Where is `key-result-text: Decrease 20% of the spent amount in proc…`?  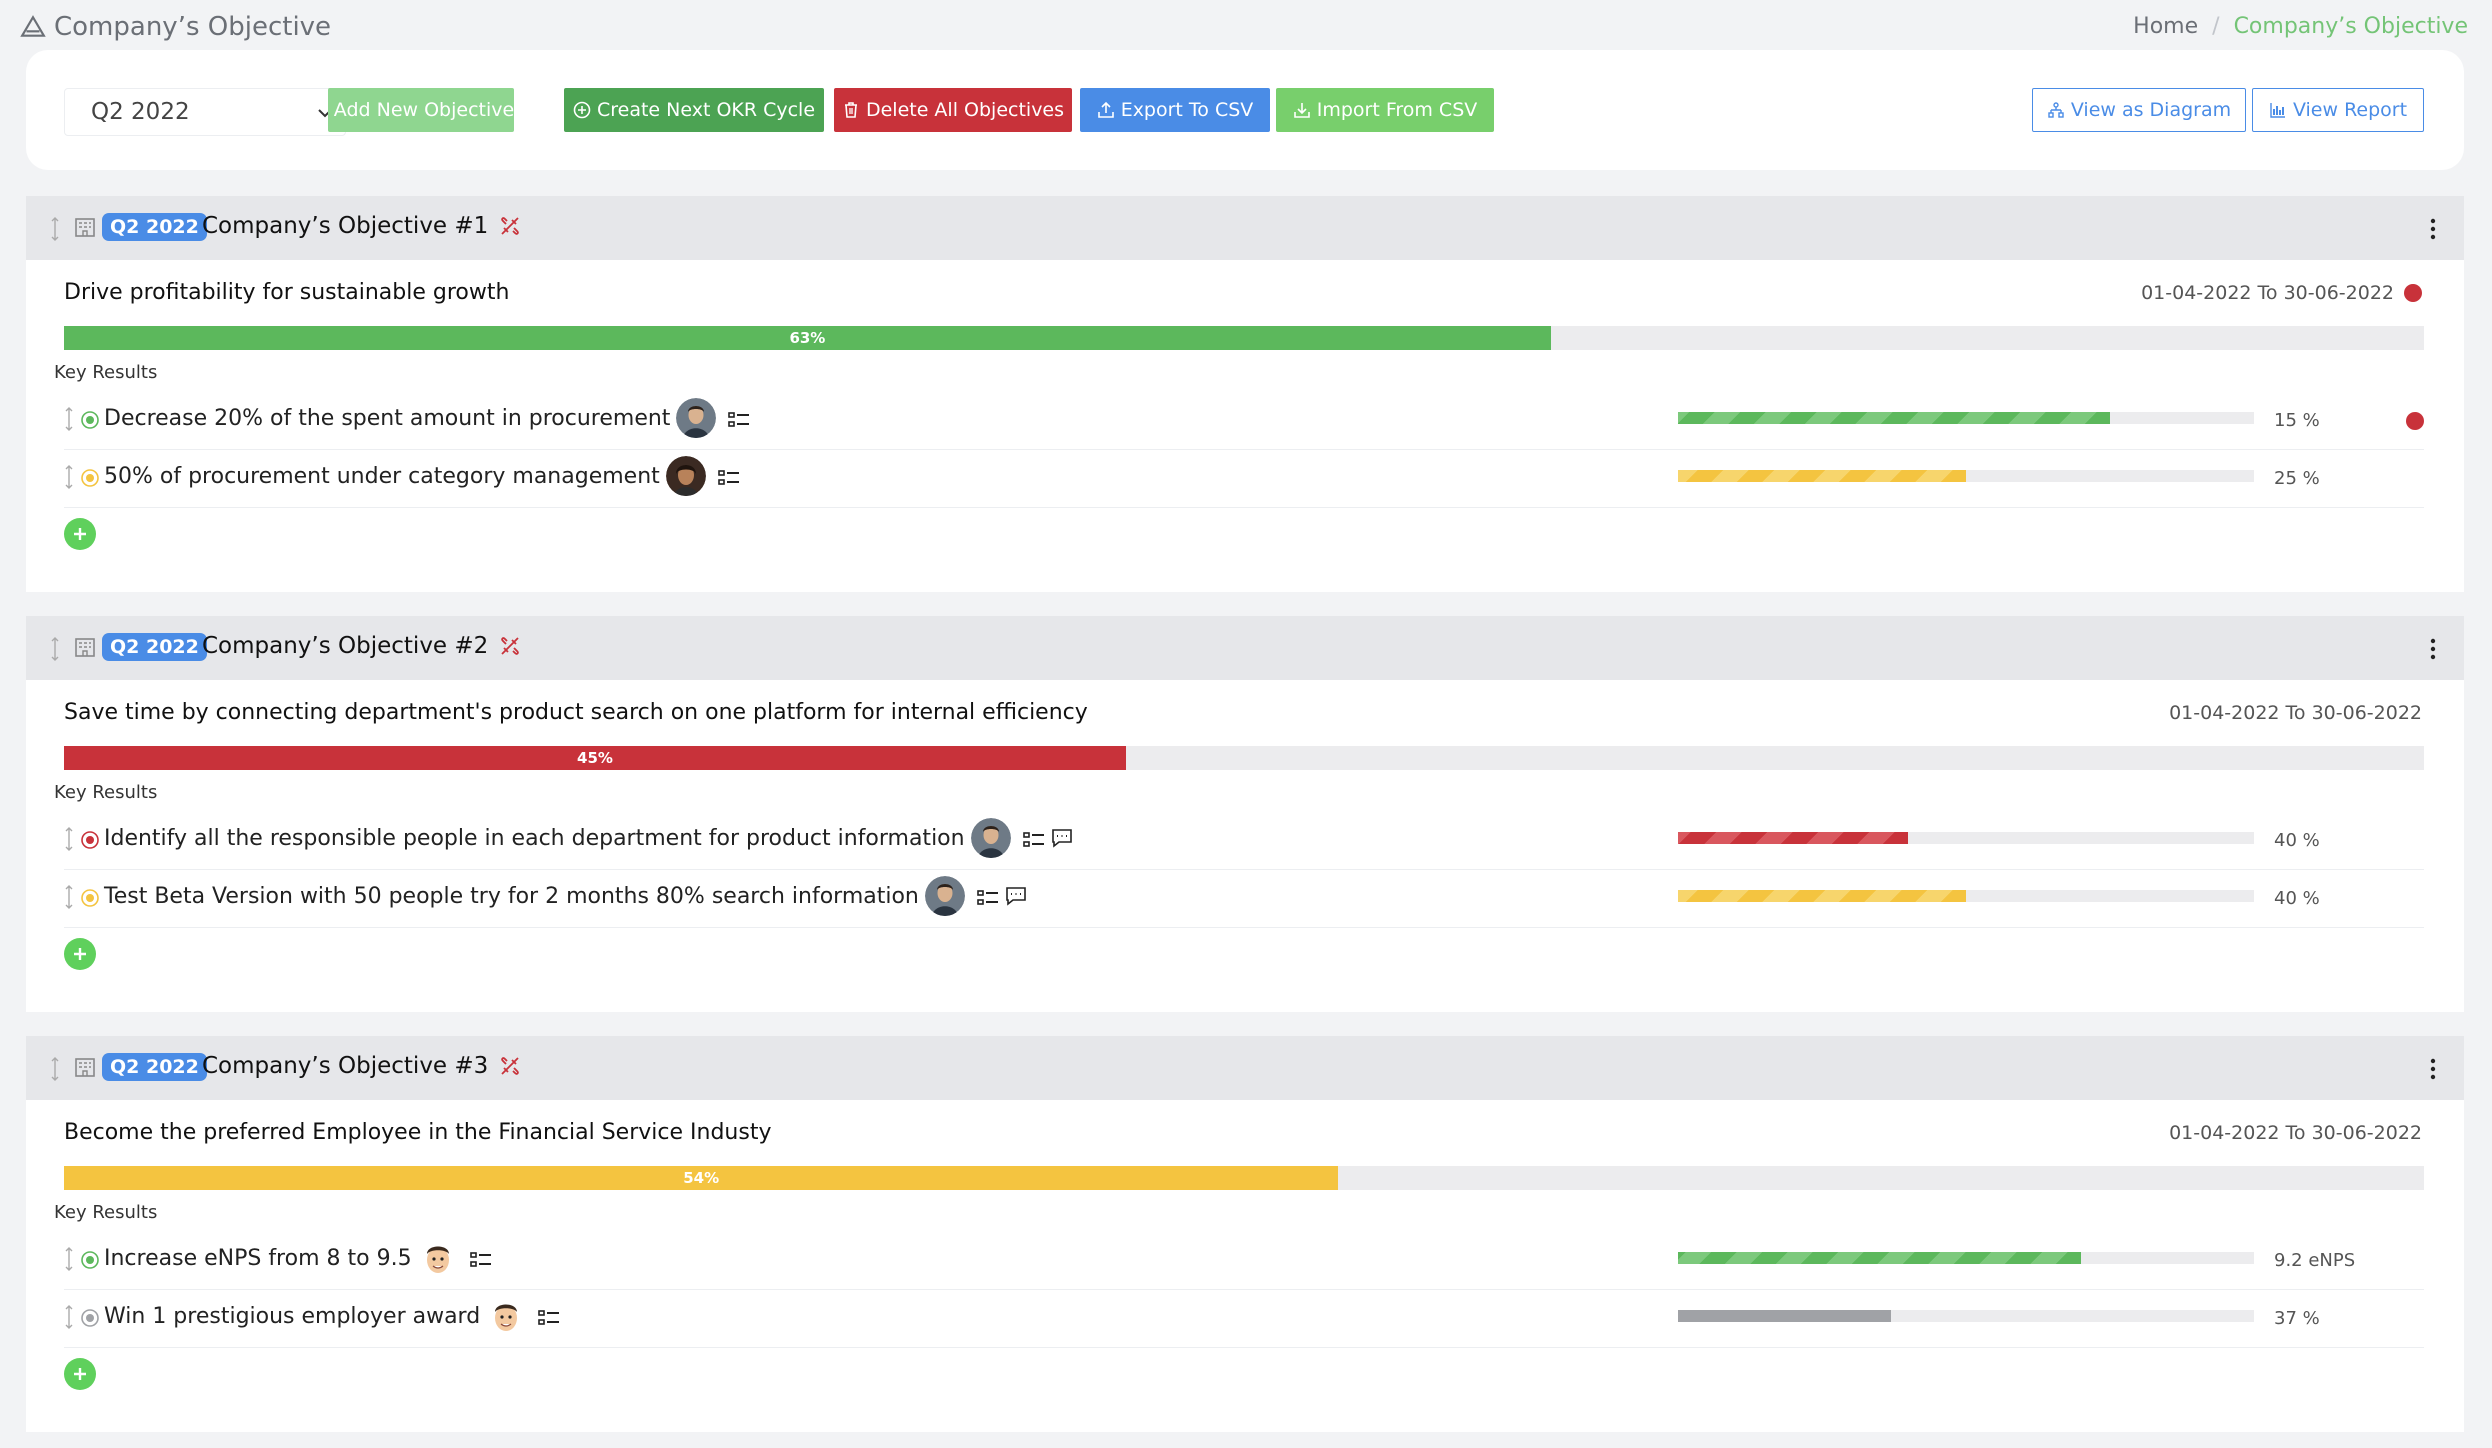
key-result-text: Decrease 20% of the spent amount in proc… is located at coordinates (387, 418).